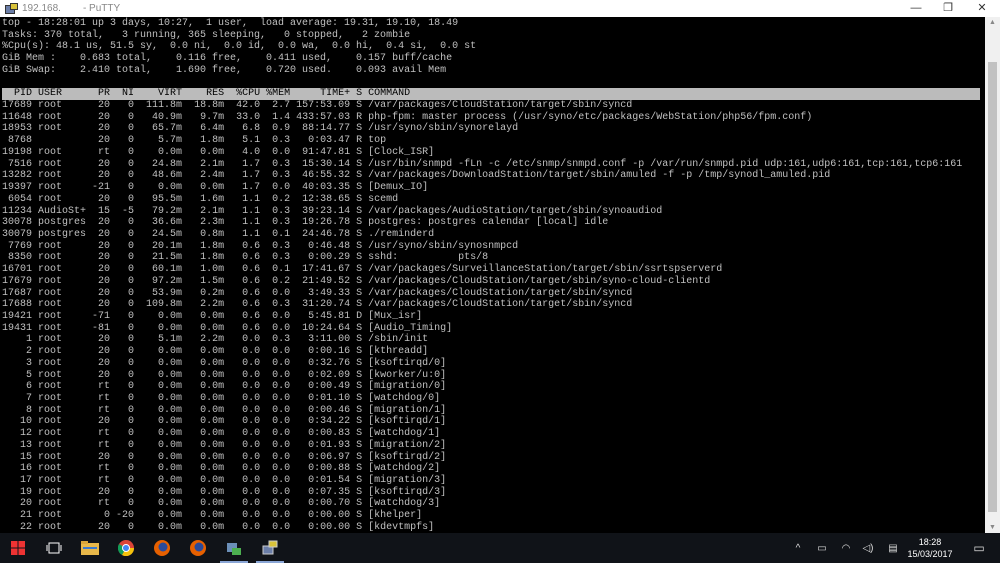 The height and width of the screenshot is (563, 1000). Describe the element at coordinates (982, 8) in the screenshot. I see `close-button: ✕` at that location.